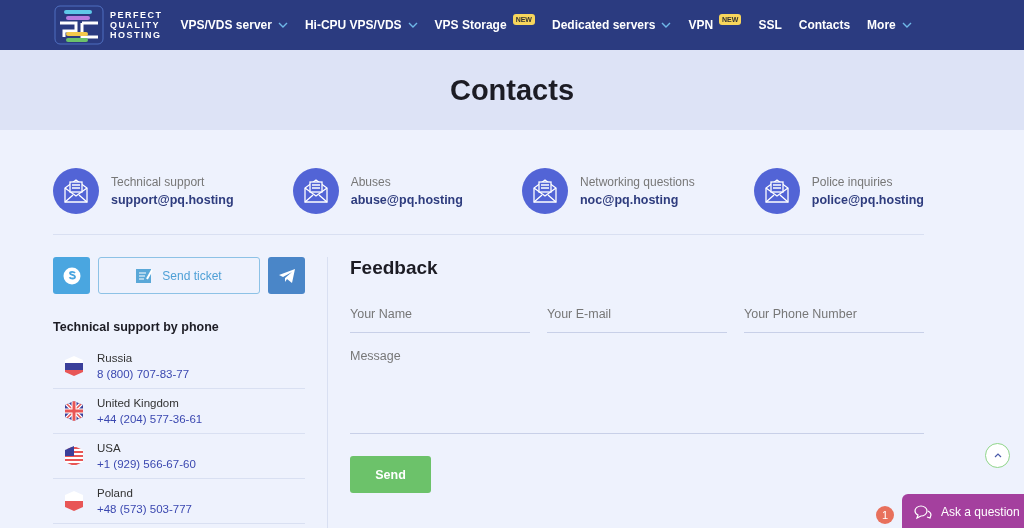  I want to click on nav-link: More, so click(889, 25).